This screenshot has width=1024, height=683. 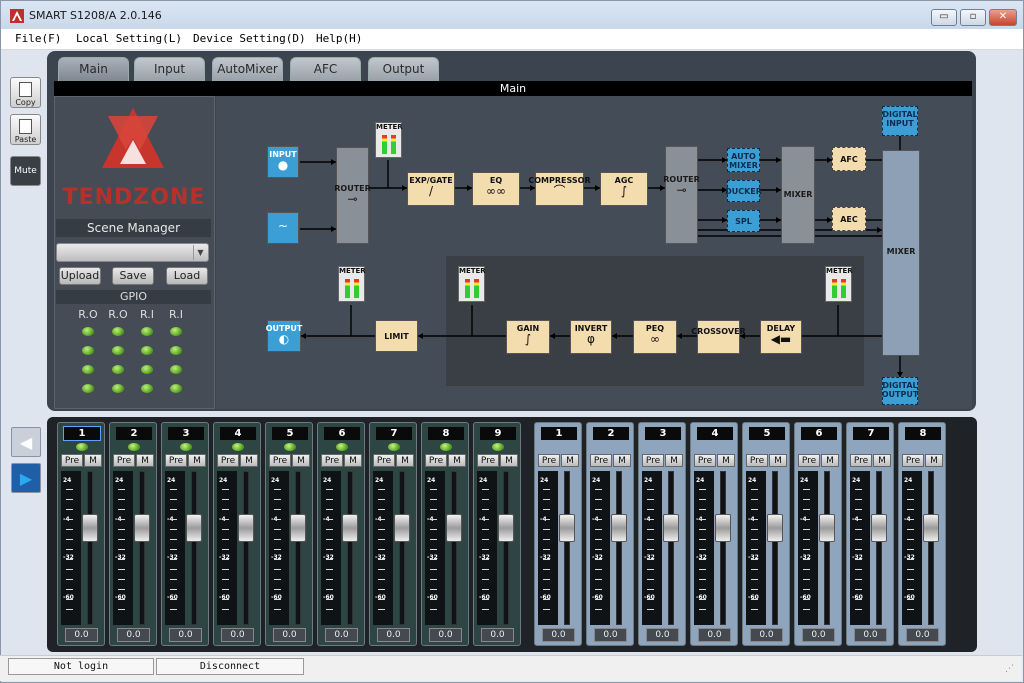 I want to click on automixer-block: AUTO MIXER, so click(x=743, y=160).